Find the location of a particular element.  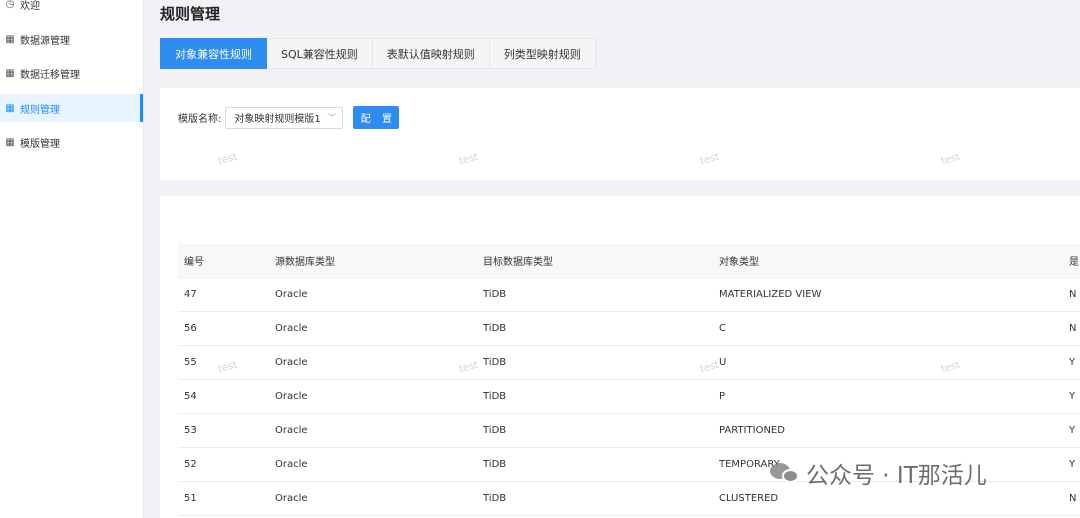

table-row: 54 Oracle TiDB P Y is located at coordinates (629, 397).